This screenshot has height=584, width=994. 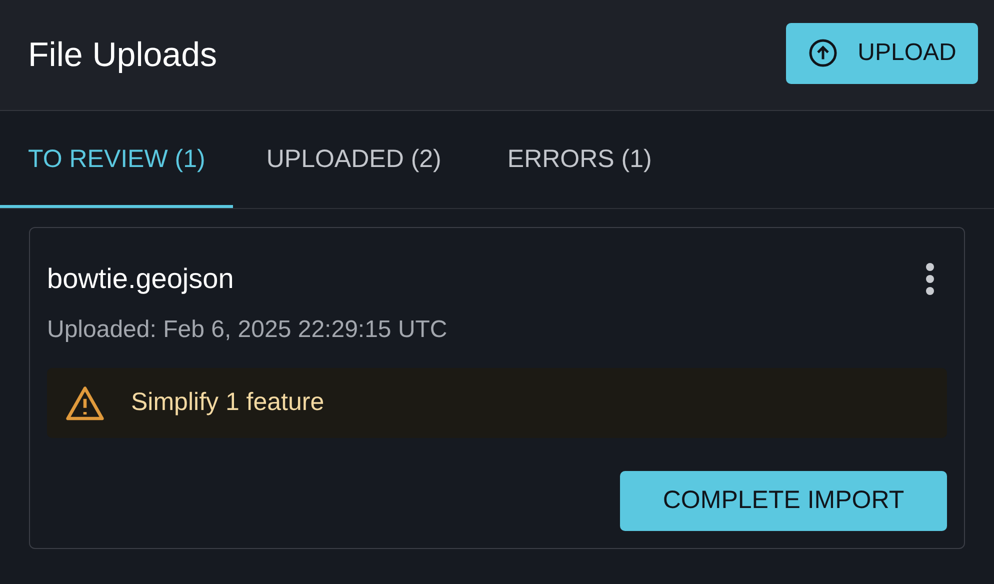 What do you see at coordinates (227, 402) in the screenshot?
I see `warning-message: Simplify 1 feature` at bounding box center [227, 402].